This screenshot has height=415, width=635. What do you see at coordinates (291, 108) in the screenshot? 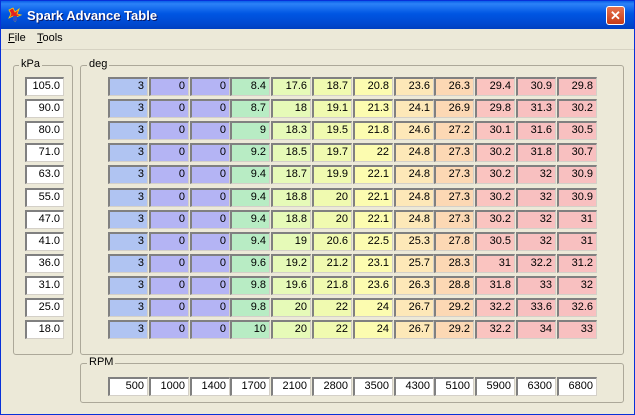
I see `deg-cell: 18` at bounding box center [291, 108].